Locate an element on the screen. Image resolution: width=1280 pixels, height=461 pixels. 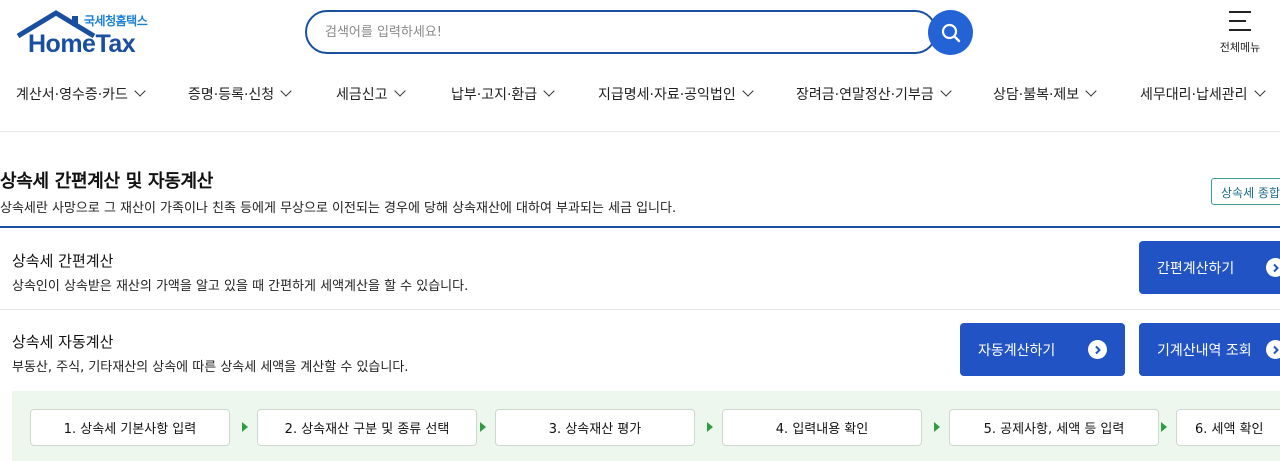
hometax-logo: 국세청홈택스 HomeTax is located at coordinates (86, 34).